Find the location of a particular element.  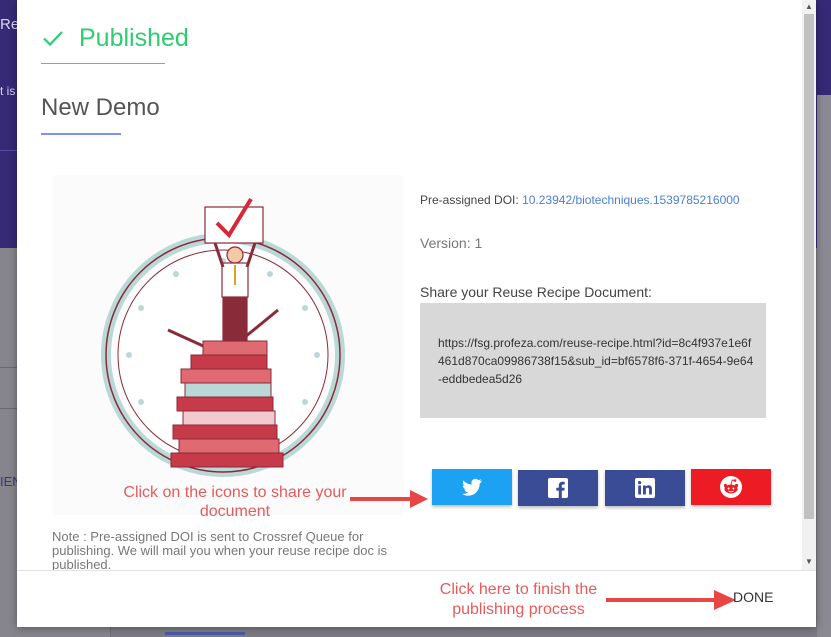

scroll-down-icon: ▼ is located at coordinates (809, 562).